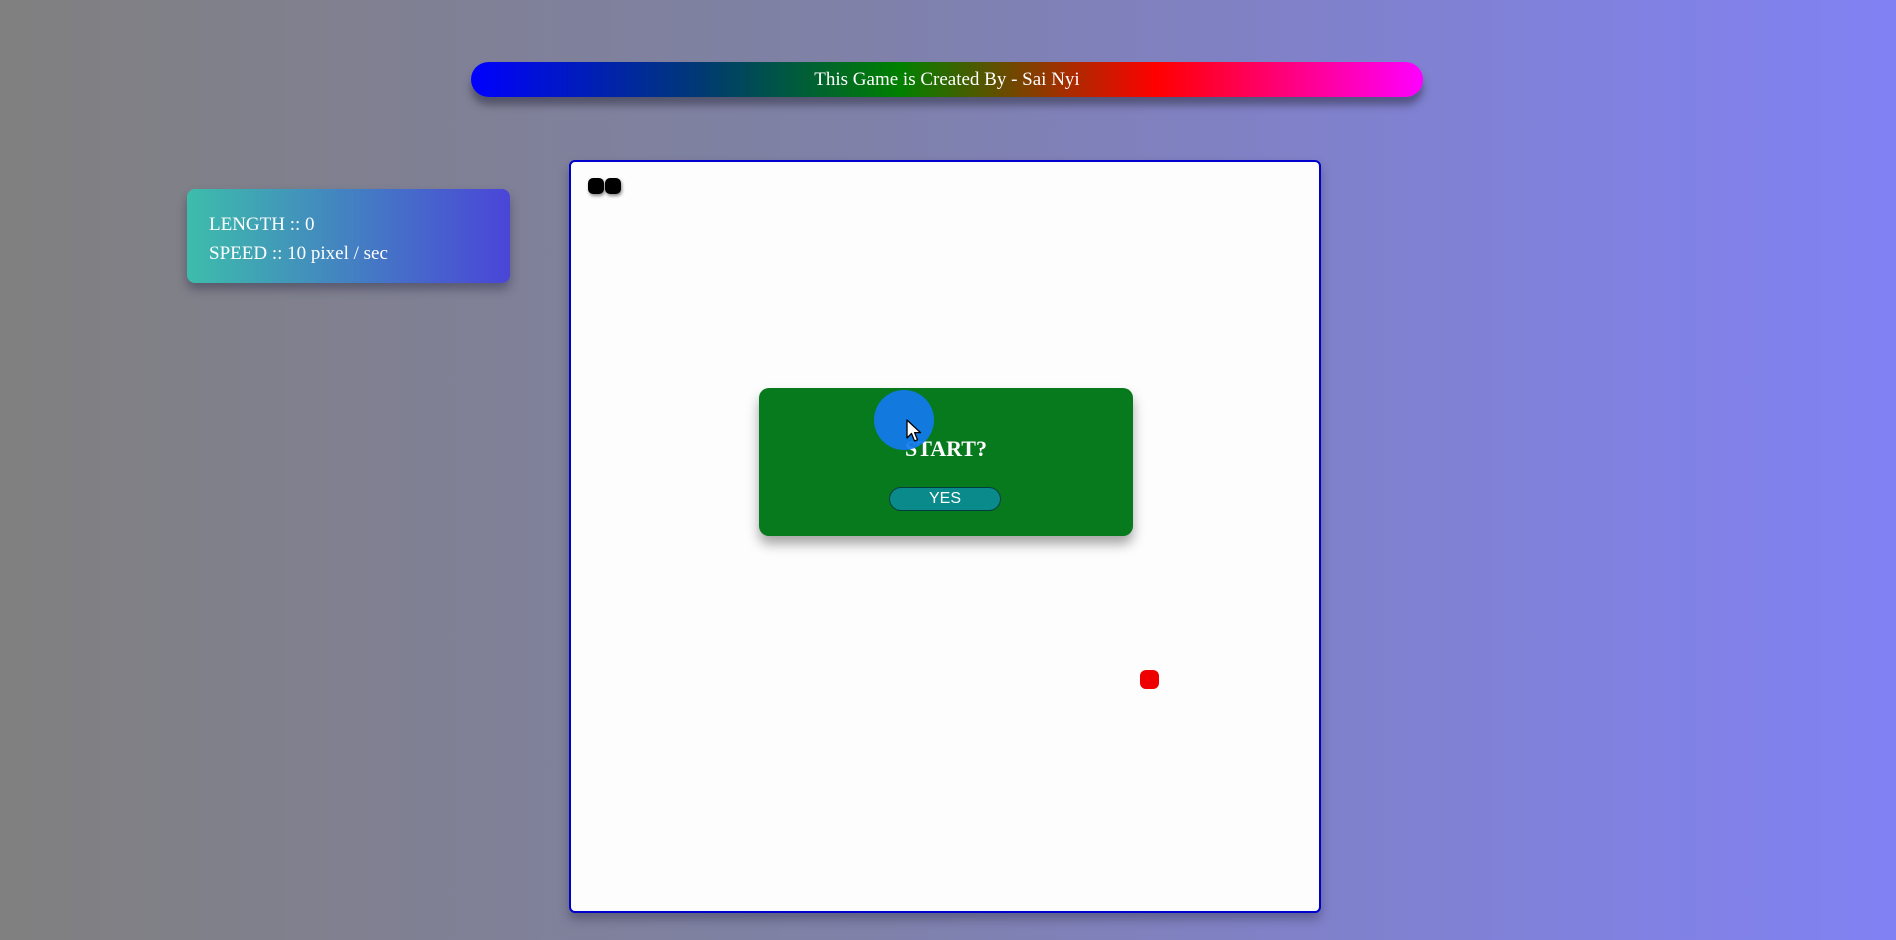 This screenshot has width=1896, height=940. I want to click on yes-button: YES, so click(945, 499).